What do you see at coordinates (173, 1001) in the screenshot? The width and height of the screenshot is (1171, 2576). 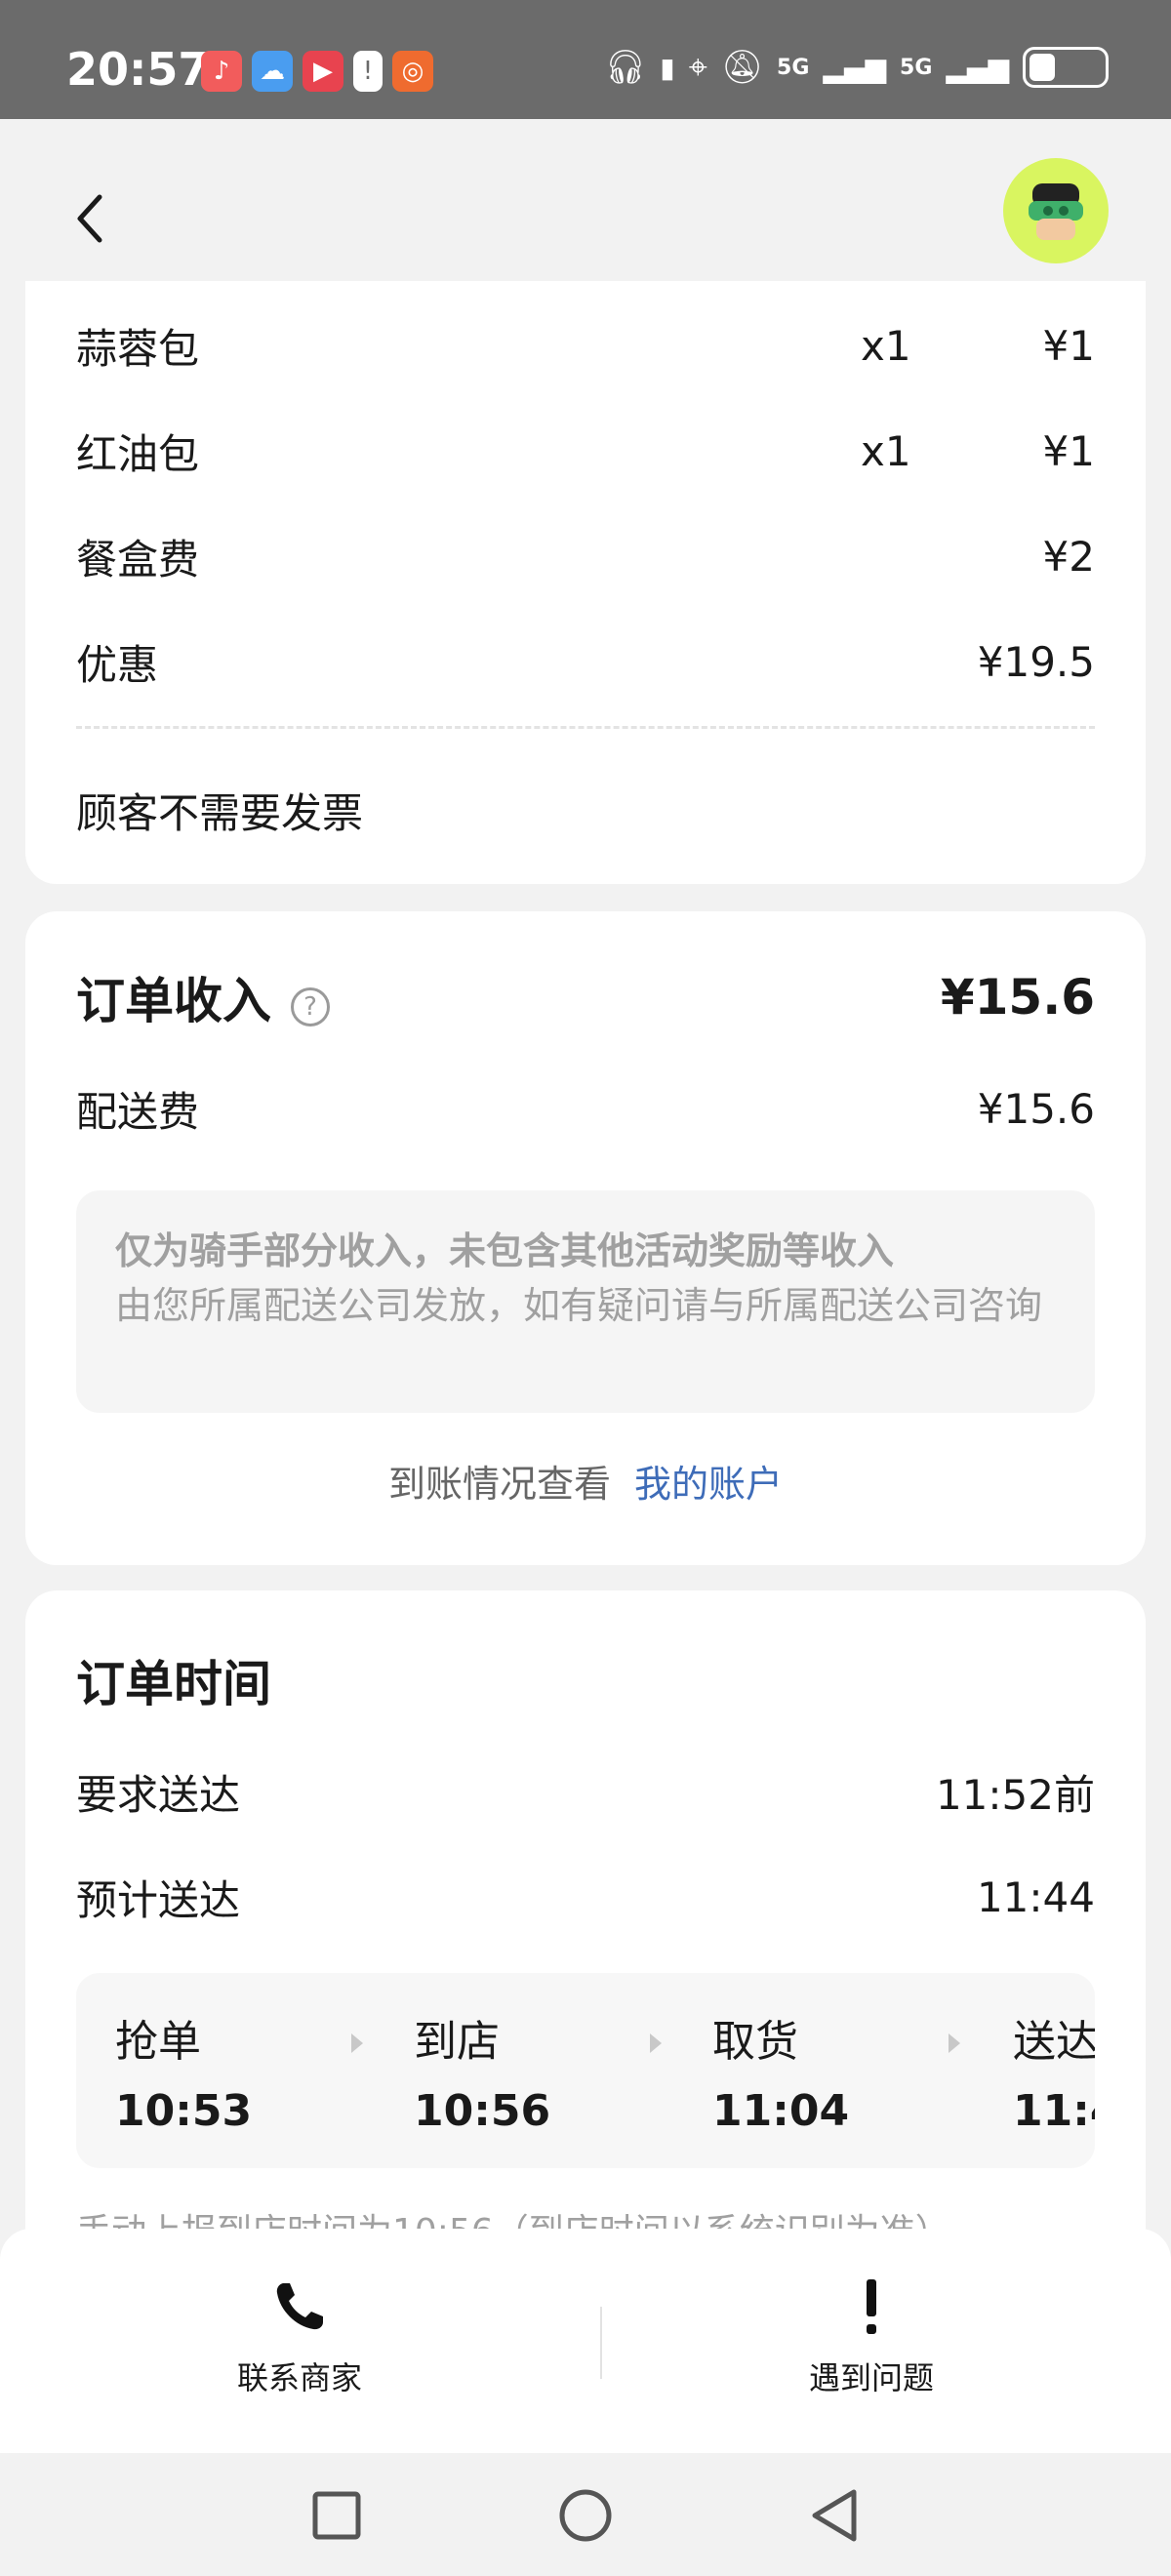 I see `income-title: 订单收入` at bounding box center [173, 1001].